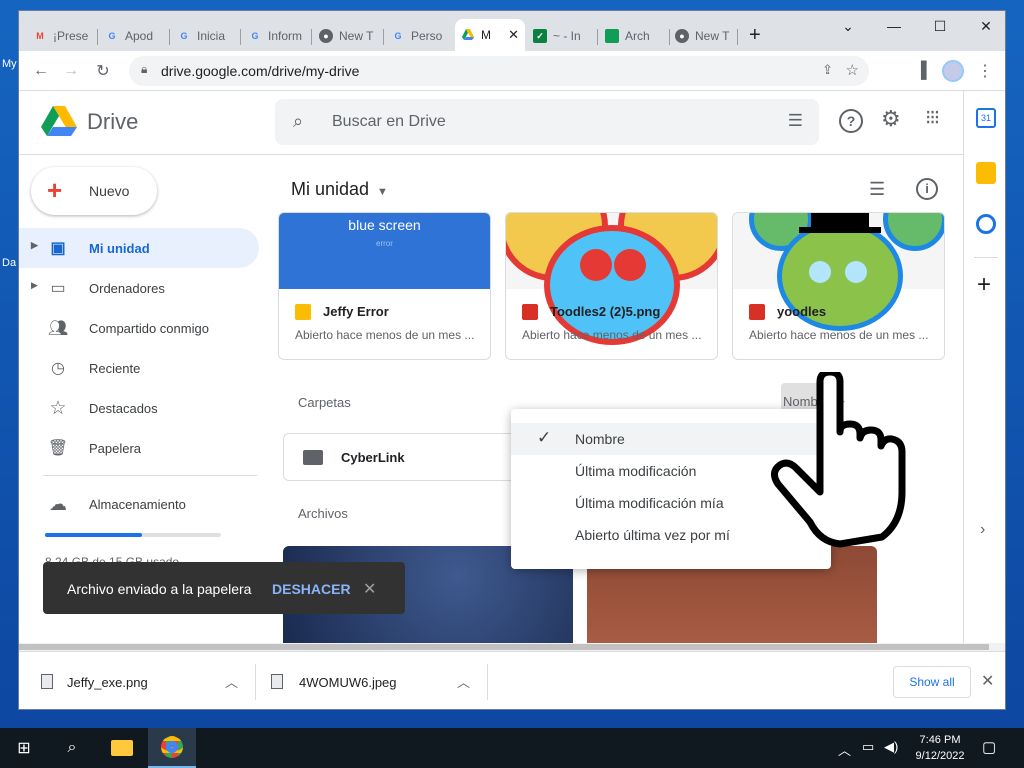 The image size is (1024, 768). I want to click on horizontal-scrollbar, so click(512, 647).